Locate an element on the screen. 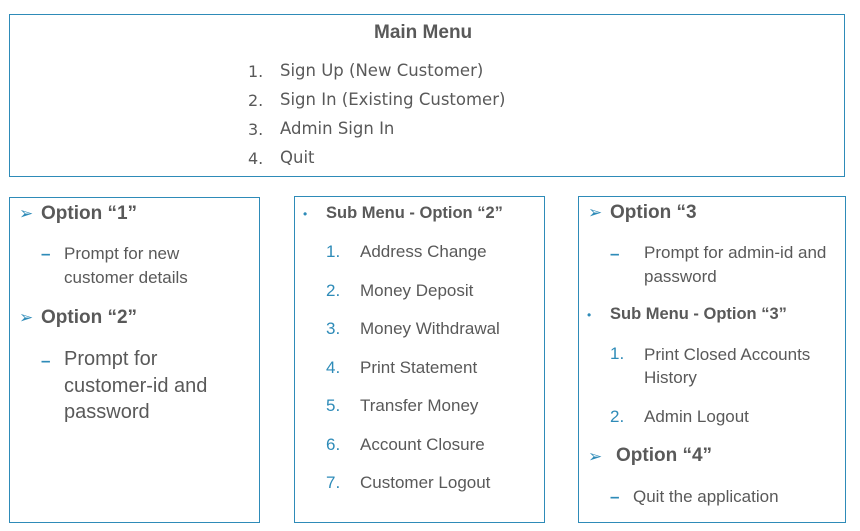 This screenshot has height=531, width=860. main-menu-item-signin: Sign In (Existing Customer) is located at coordinates (393, 99).